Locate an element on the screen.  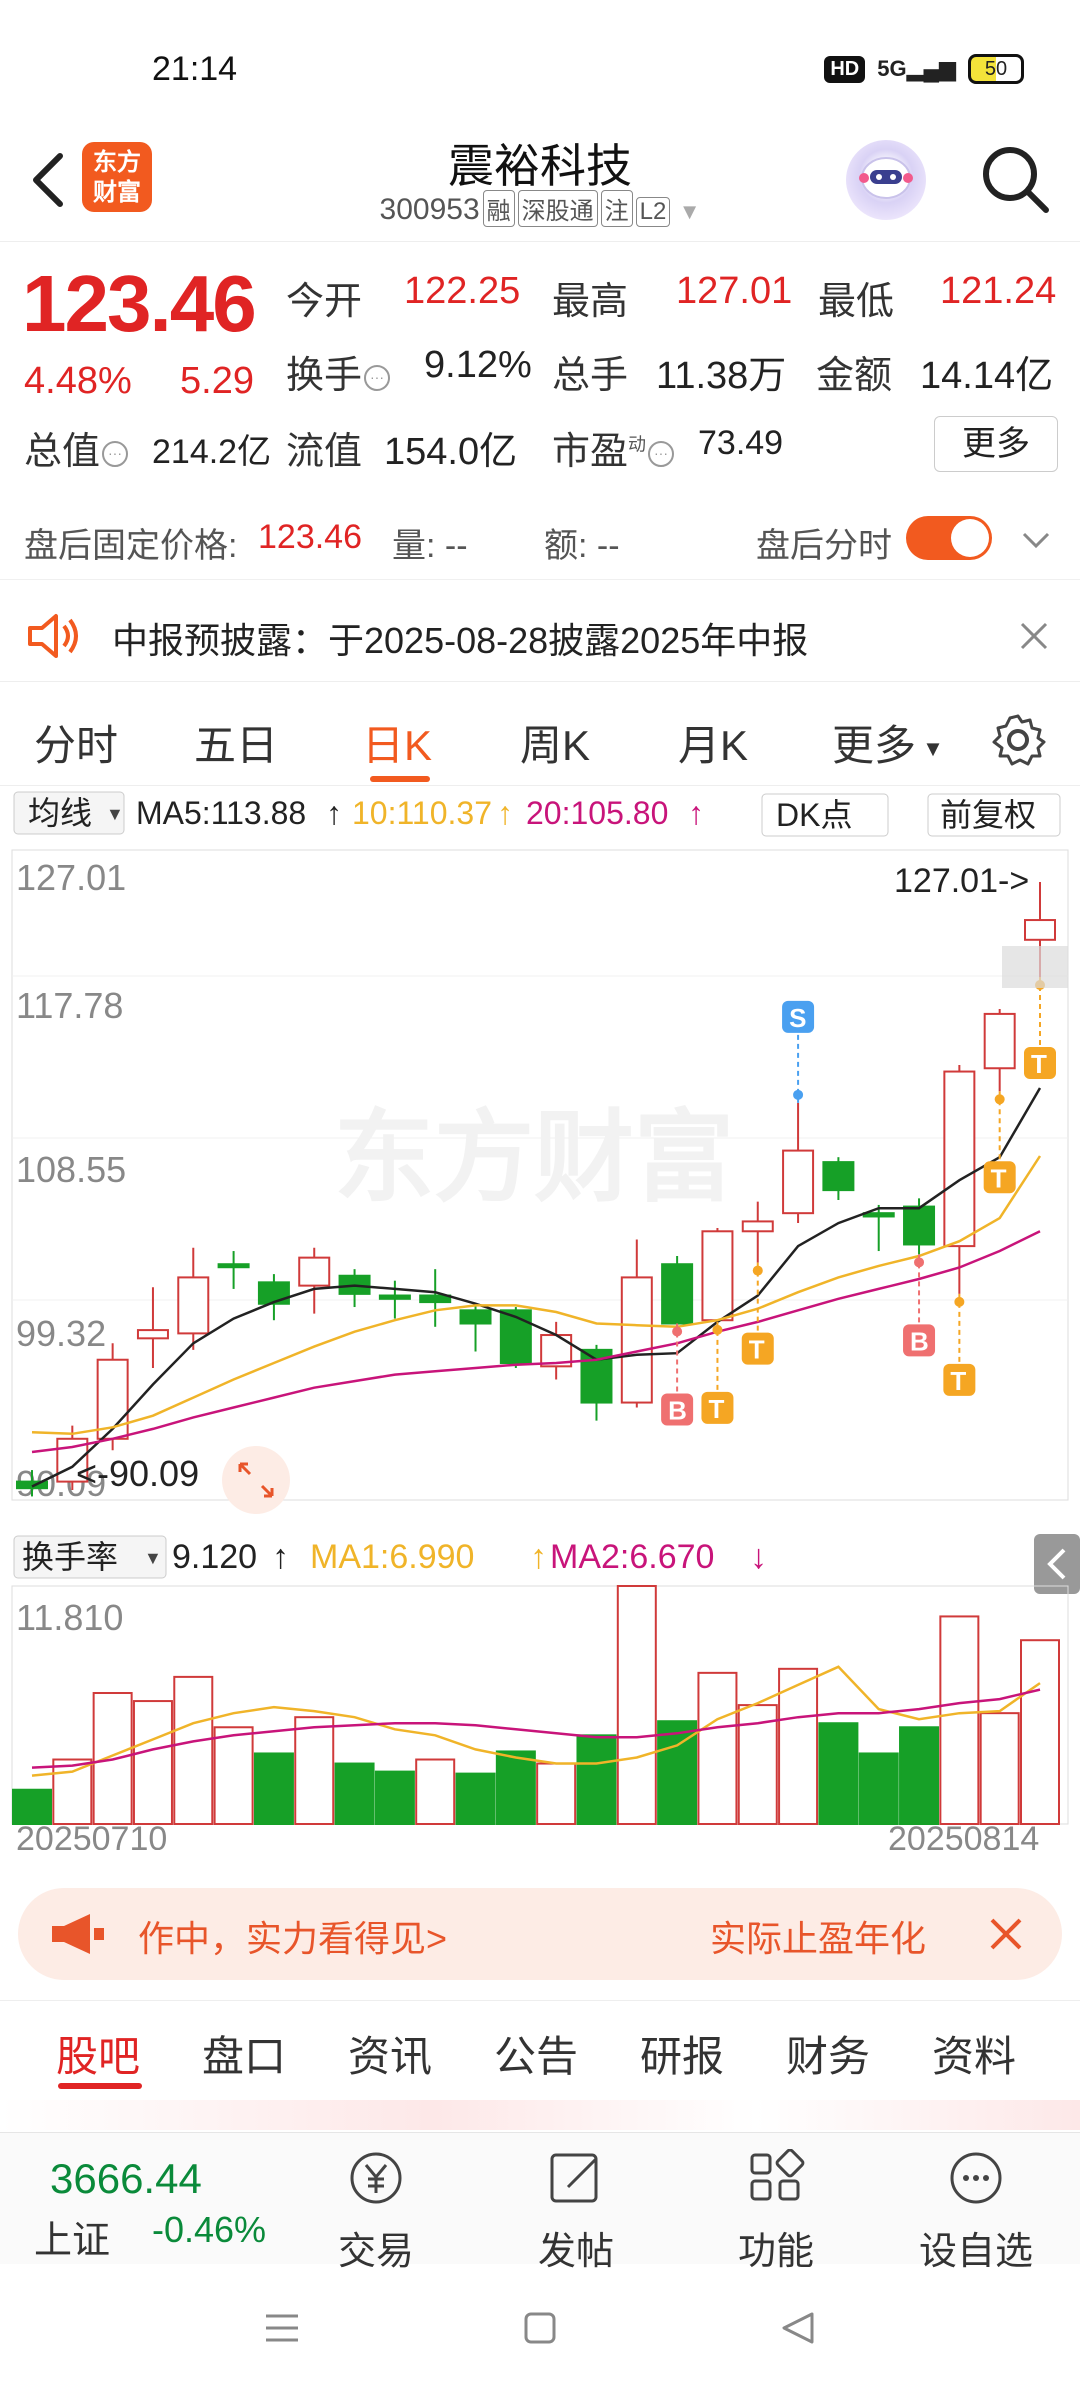
functions-button: 功能 is located at coordinates (776, 2211).